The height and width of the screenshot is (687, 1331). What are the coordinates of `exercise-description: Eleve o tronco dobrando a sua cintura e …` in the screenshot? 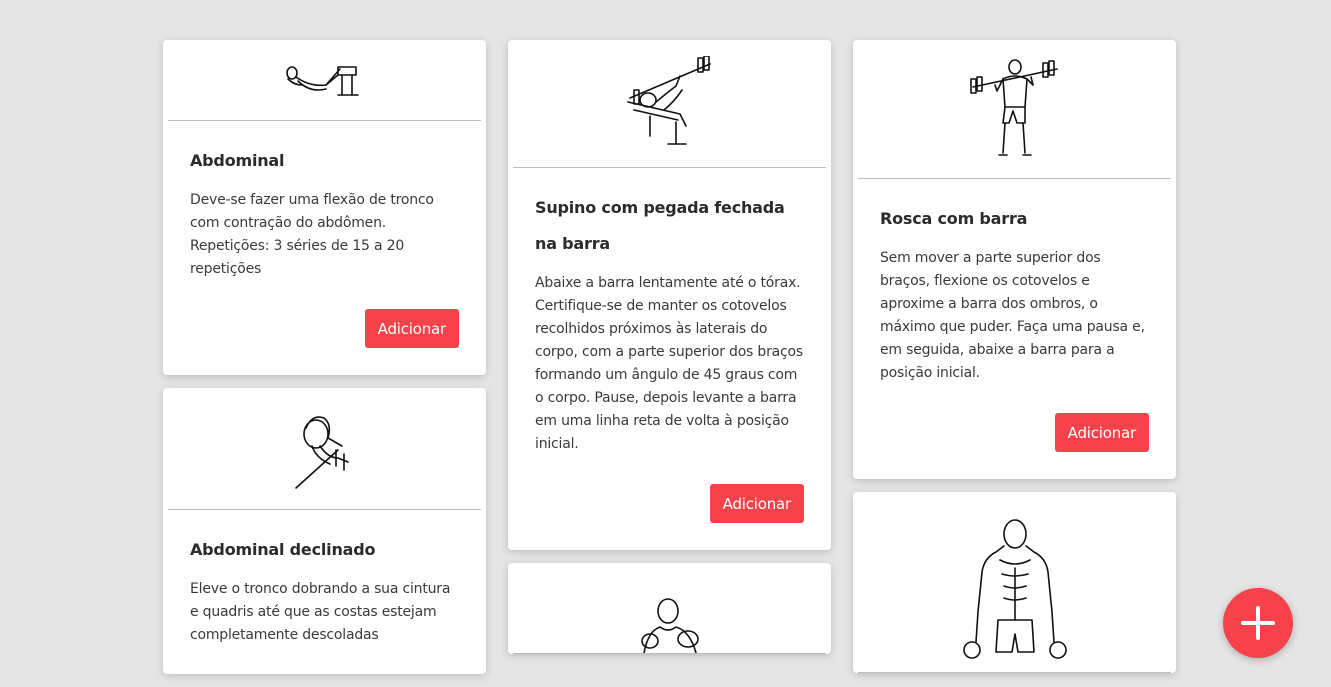 It's located at (320, 612).